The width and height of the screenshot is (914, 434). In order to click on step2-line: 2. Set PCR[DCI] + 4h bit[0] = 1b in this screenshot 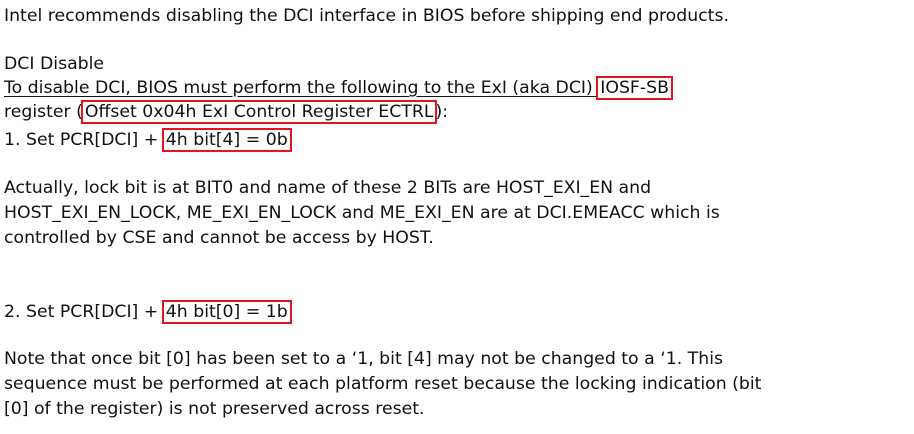, I will do `click(148, 312)`.